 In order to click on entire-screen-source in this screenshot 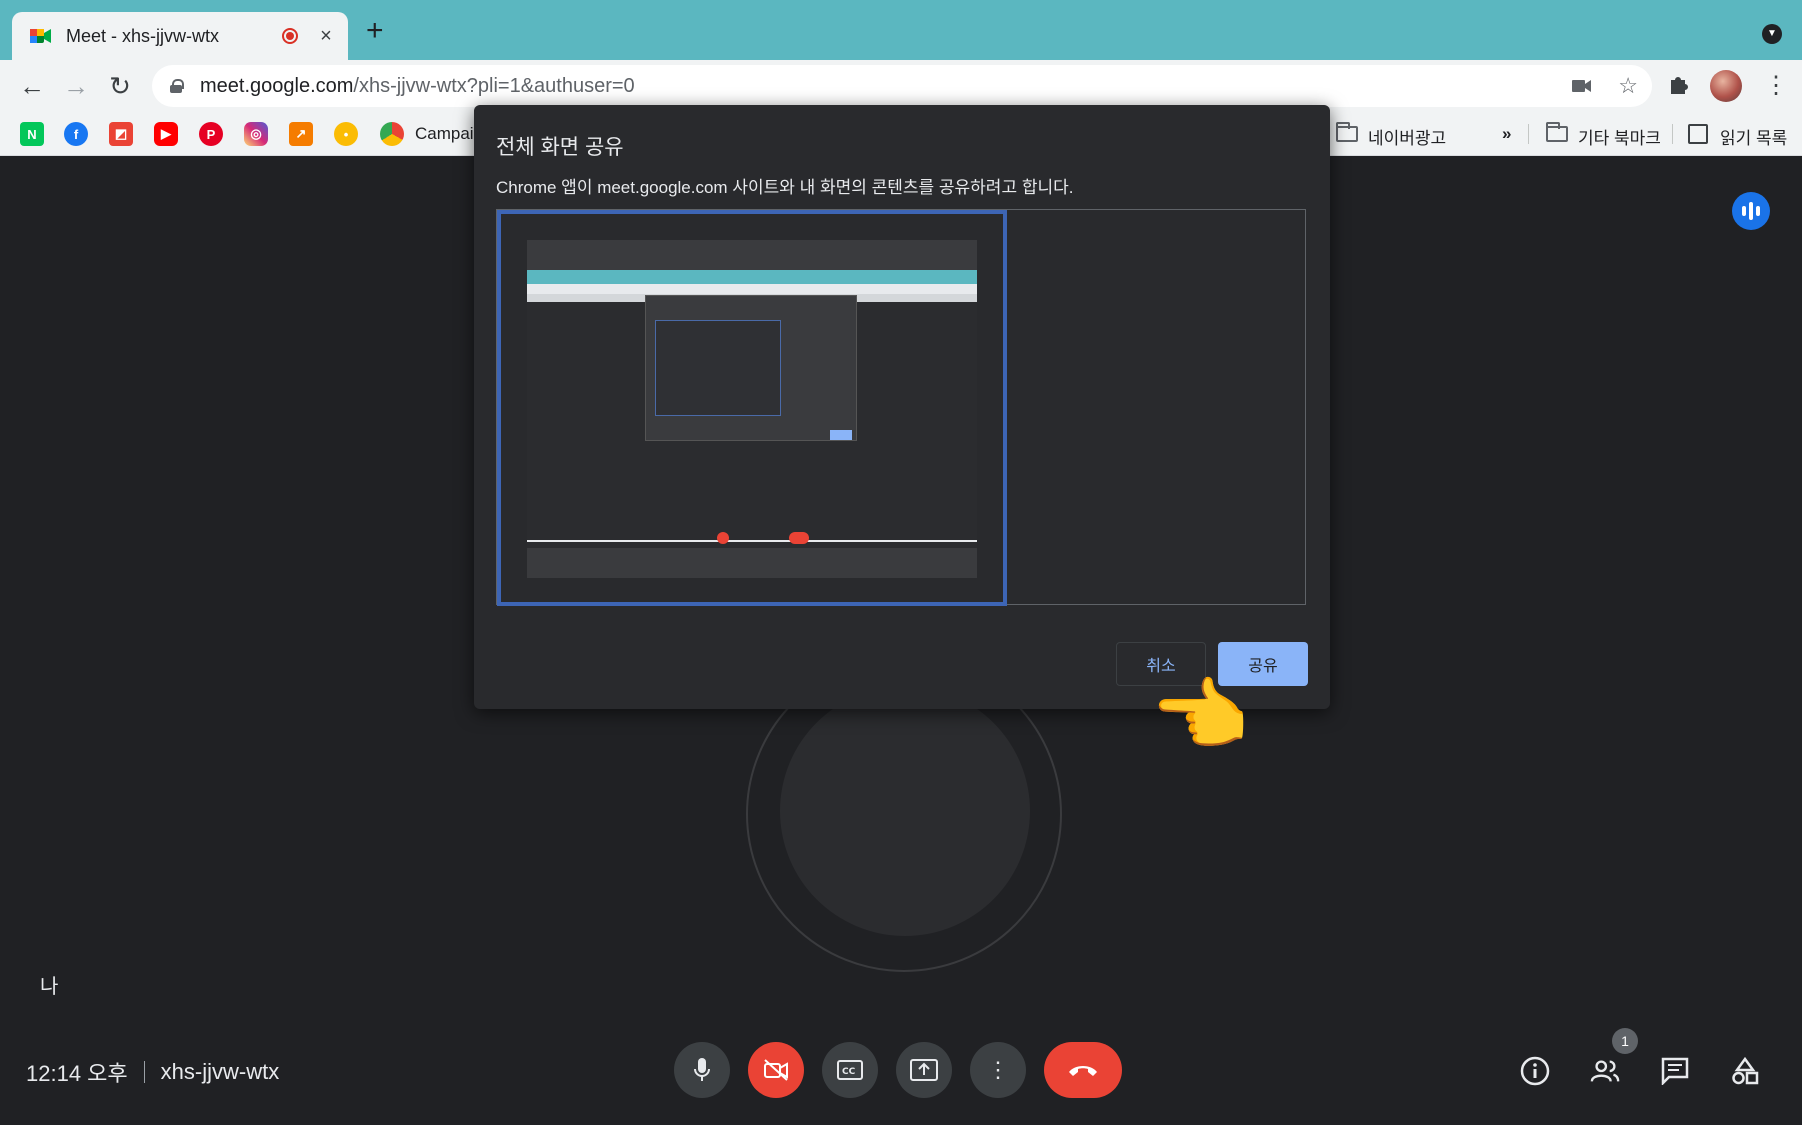, I will do `click(752, 408)`.